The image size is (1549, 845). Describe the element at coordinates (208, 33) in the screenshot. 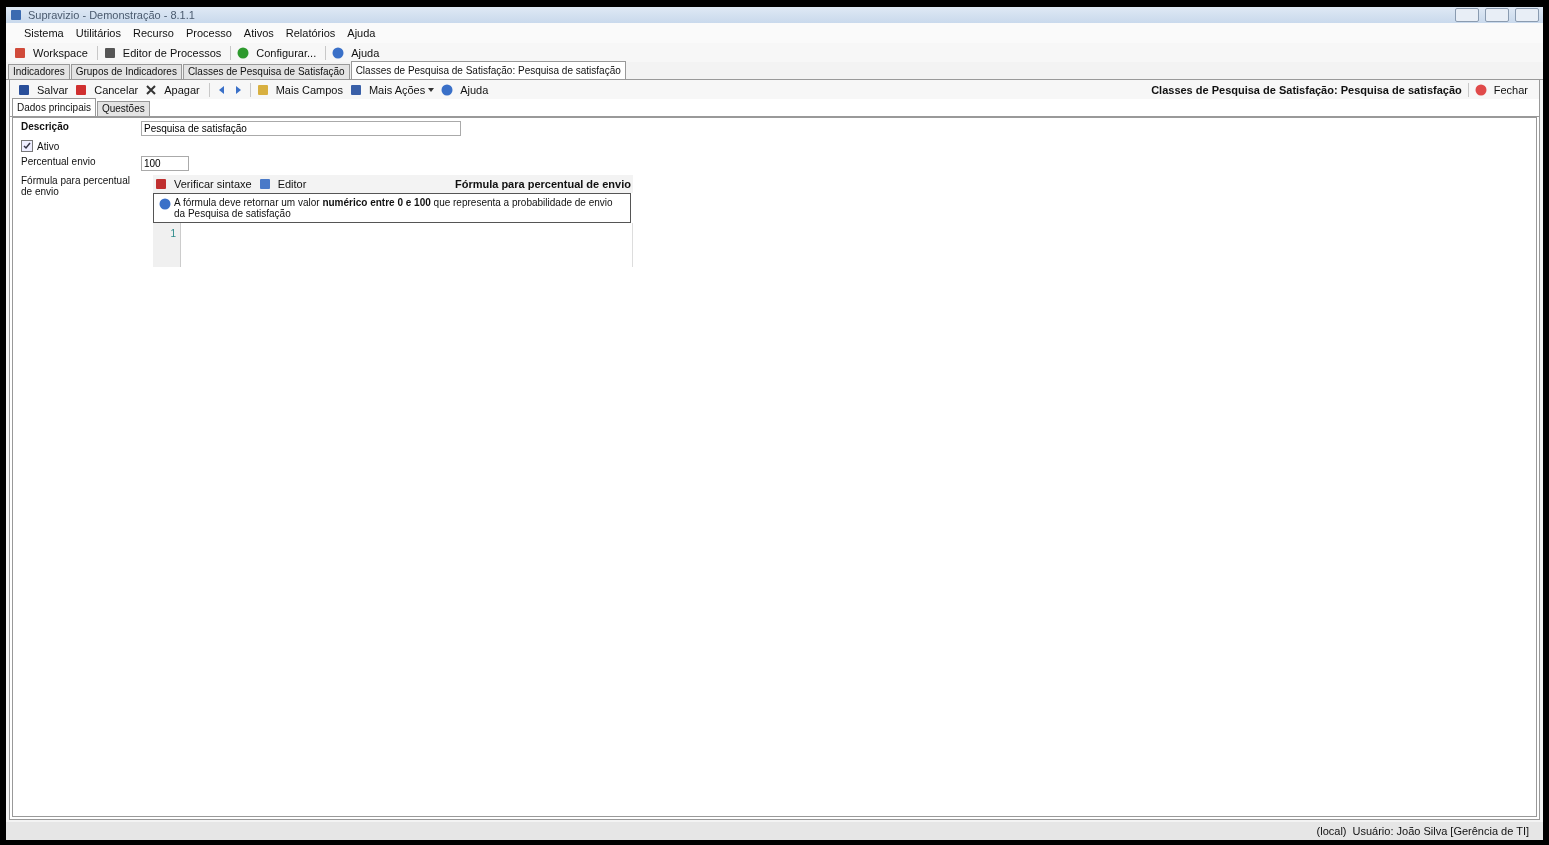

I see `menu-item: Processo` at that location.